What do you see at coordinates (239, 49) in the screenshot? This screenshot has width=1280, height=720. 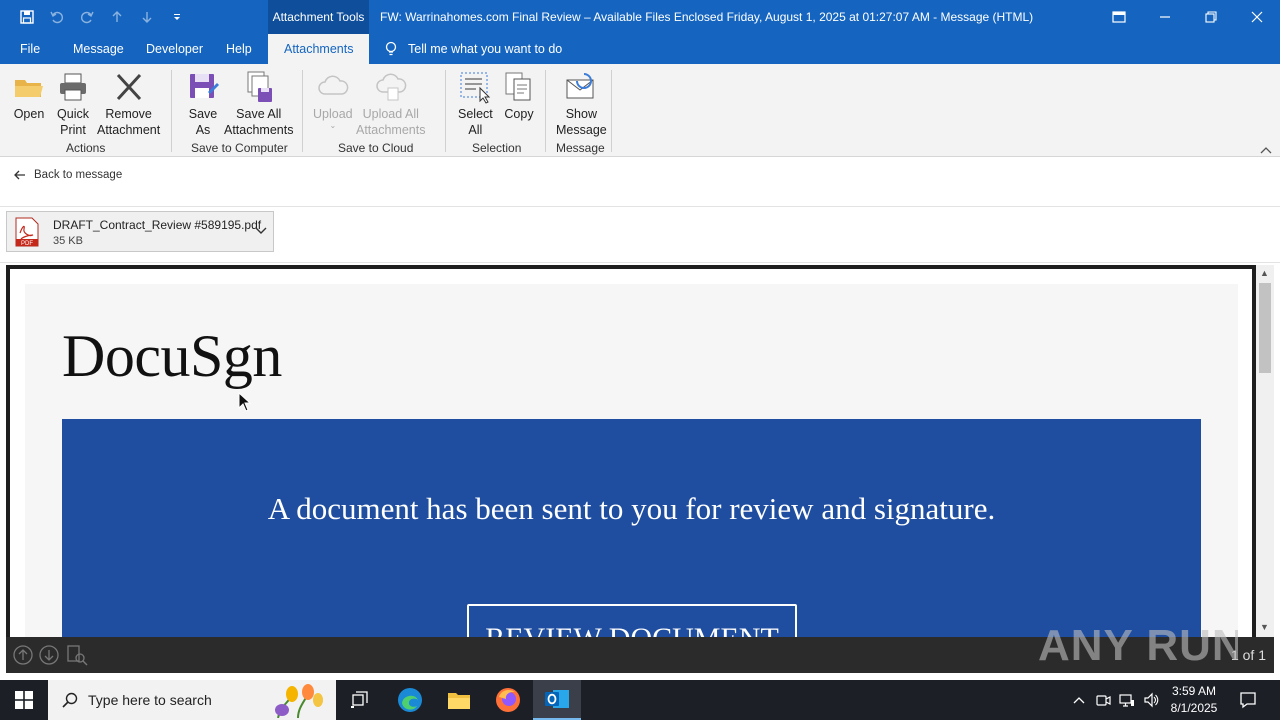 I see `tab-help: Help` at bounding box center [239, 49].